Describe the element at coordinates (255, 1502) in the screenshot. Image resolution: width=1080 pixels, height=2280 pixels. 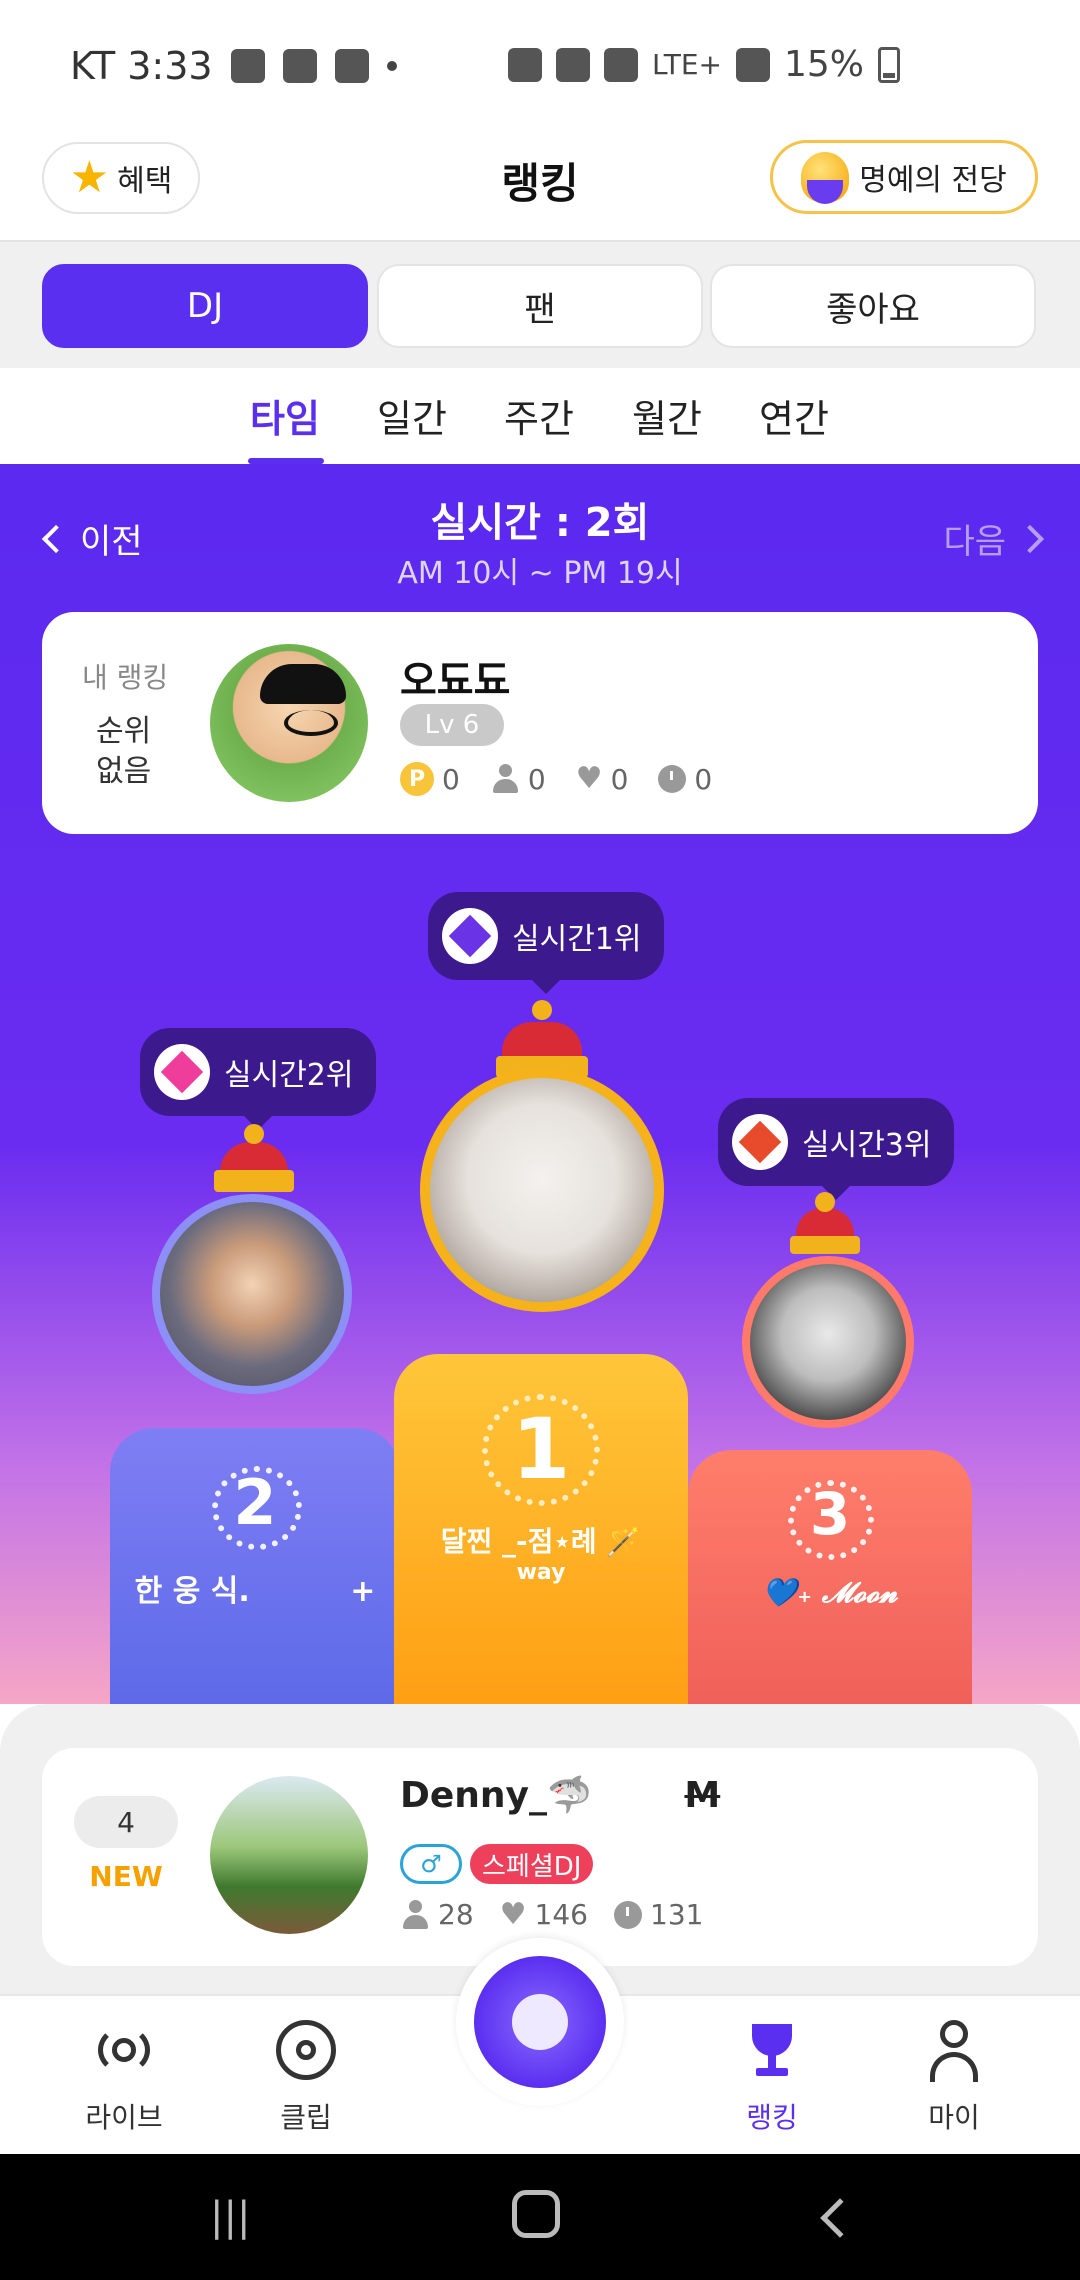
I see `second-rank-number: 2` at that location.